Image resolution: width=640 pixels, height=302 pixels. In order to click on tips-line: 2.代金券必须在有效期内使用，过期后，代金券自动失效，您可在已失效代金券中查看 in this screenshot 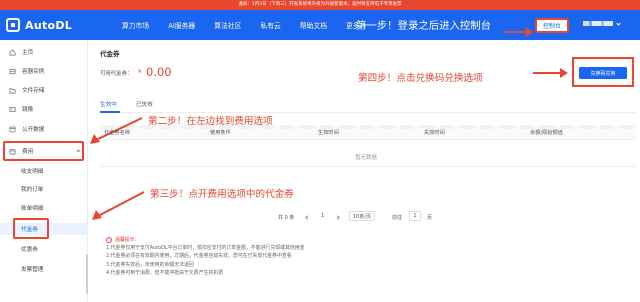, I will do `click(199, 256)`.